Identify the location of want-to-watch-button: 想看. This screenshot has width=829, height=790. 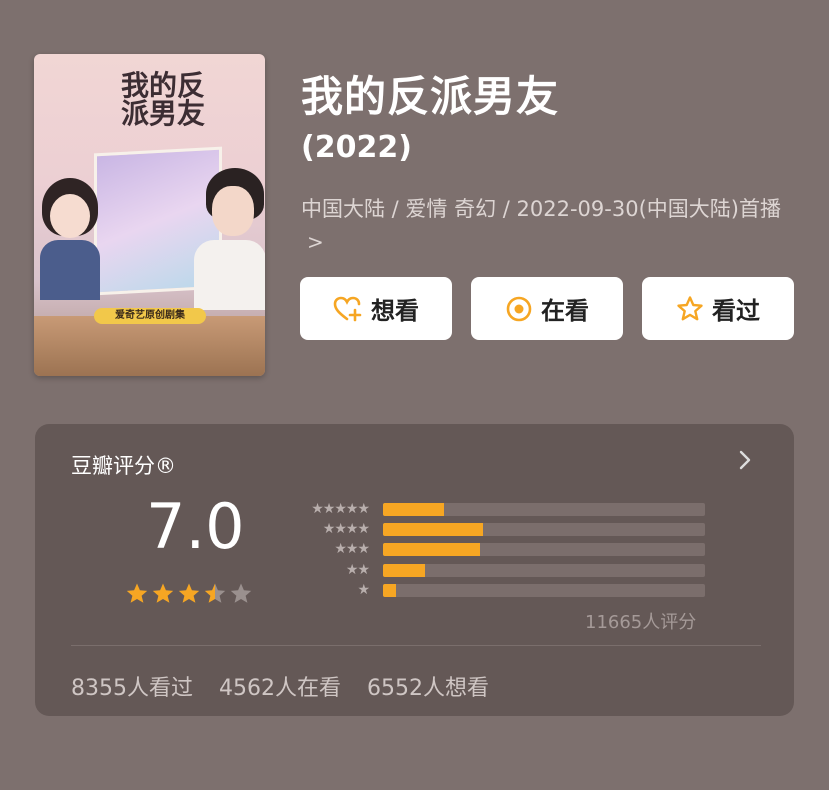
(376, 308).